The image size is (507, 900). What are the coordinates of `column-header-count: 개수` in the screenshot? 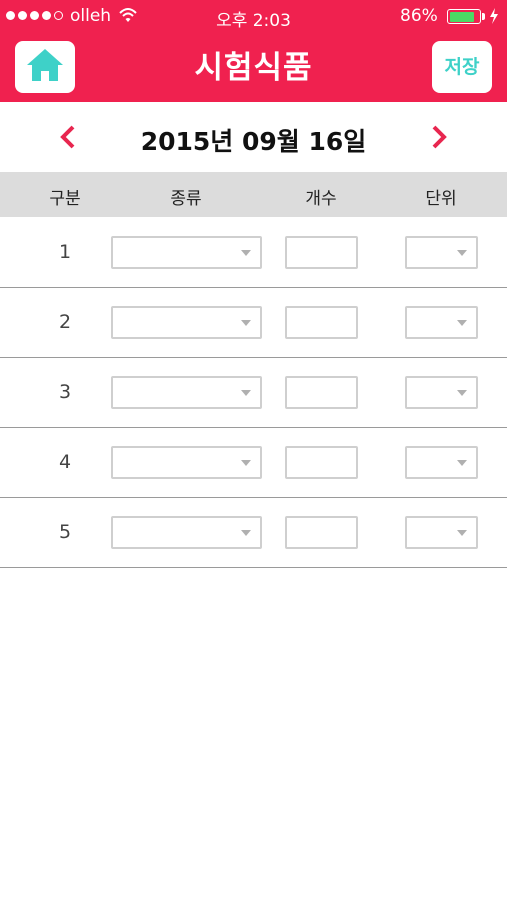 It's located at (321, 199).